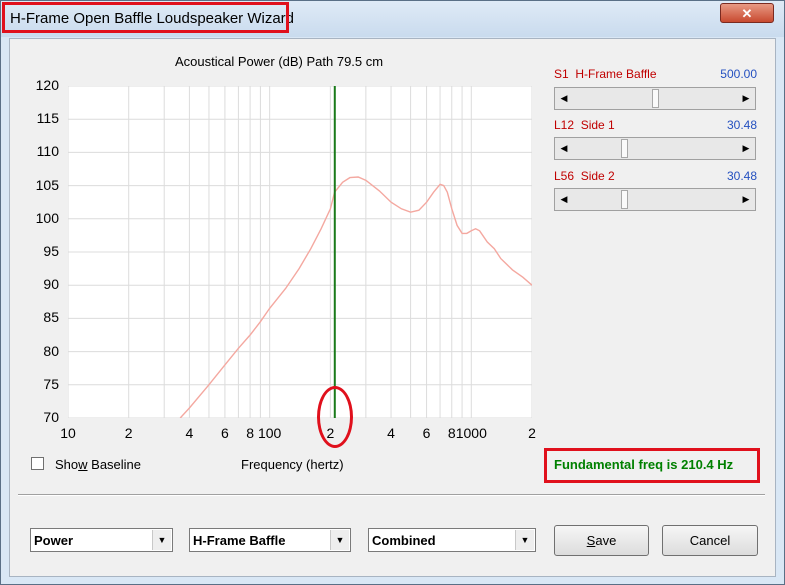  What do you see at coordinates (51, 417) in the screenshot?
I see `y-tick-label: 70` at bounding box center [51, 417].